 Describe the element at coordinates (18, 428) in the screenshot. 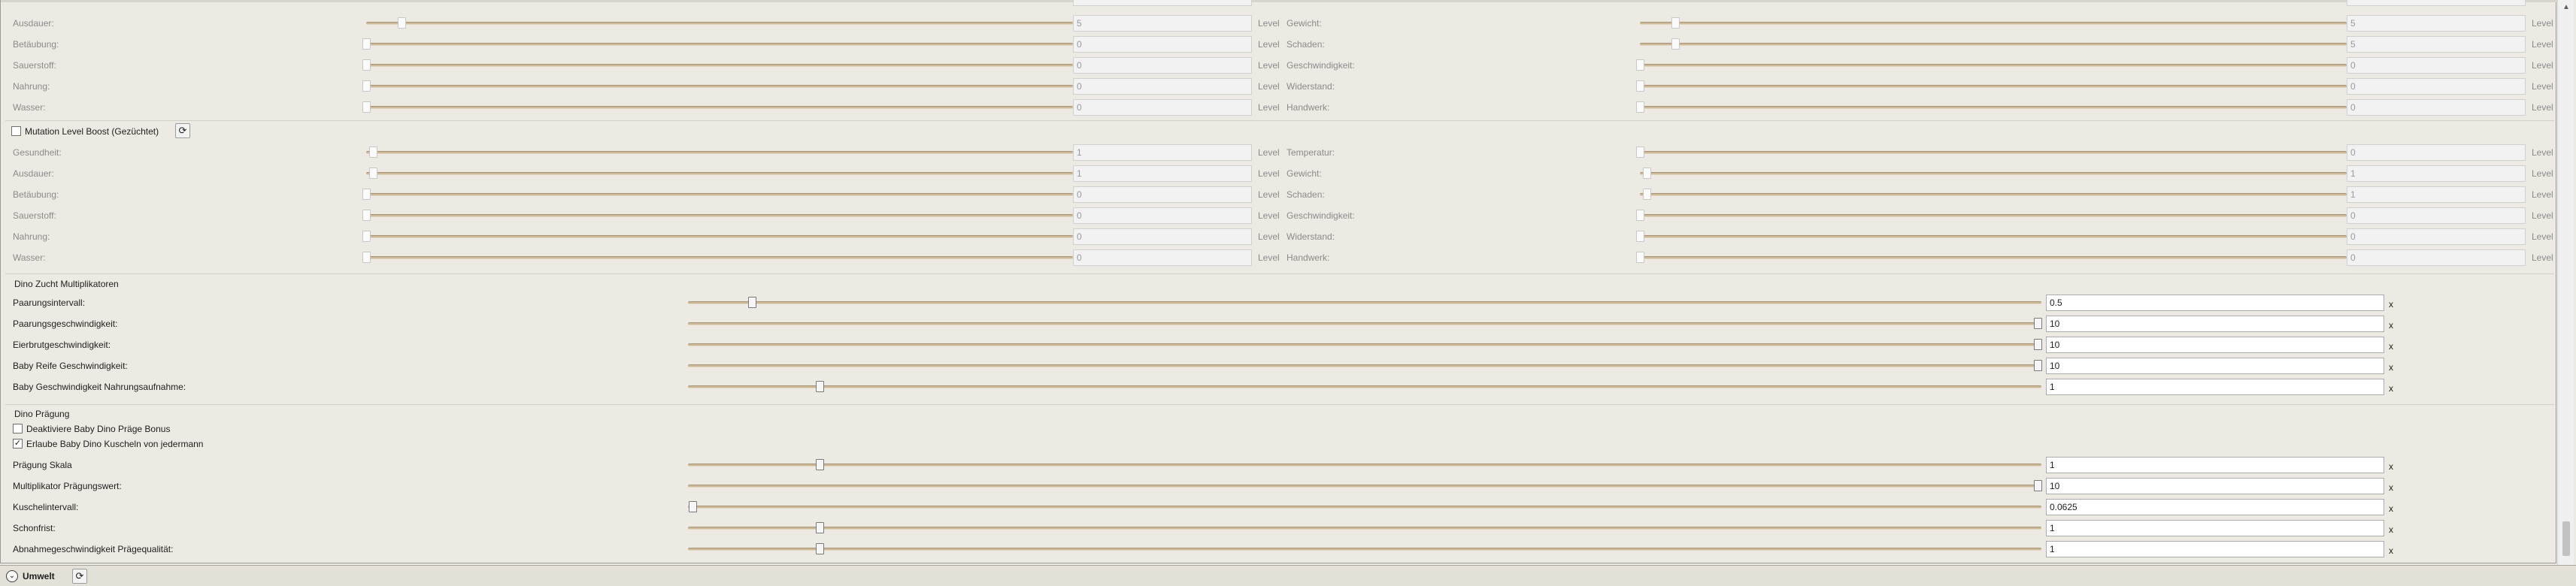

I see `disable-imprint-bonus-checkbox` at that location.